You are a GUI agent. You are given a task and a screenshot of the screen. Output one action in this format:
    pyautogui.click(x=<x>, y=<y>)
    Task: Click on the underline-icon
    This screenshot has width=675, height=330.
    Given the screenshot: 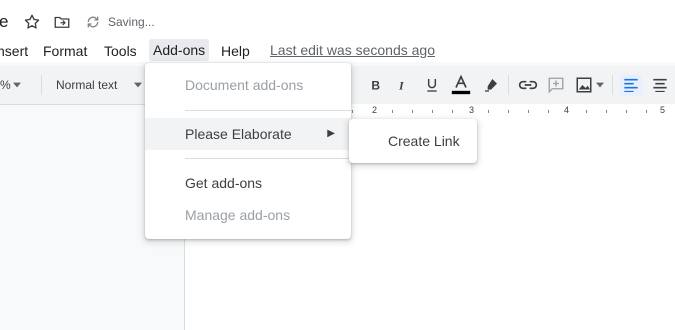 What is the action you would take?
    pyautogui.click(x=432, y=85)
    